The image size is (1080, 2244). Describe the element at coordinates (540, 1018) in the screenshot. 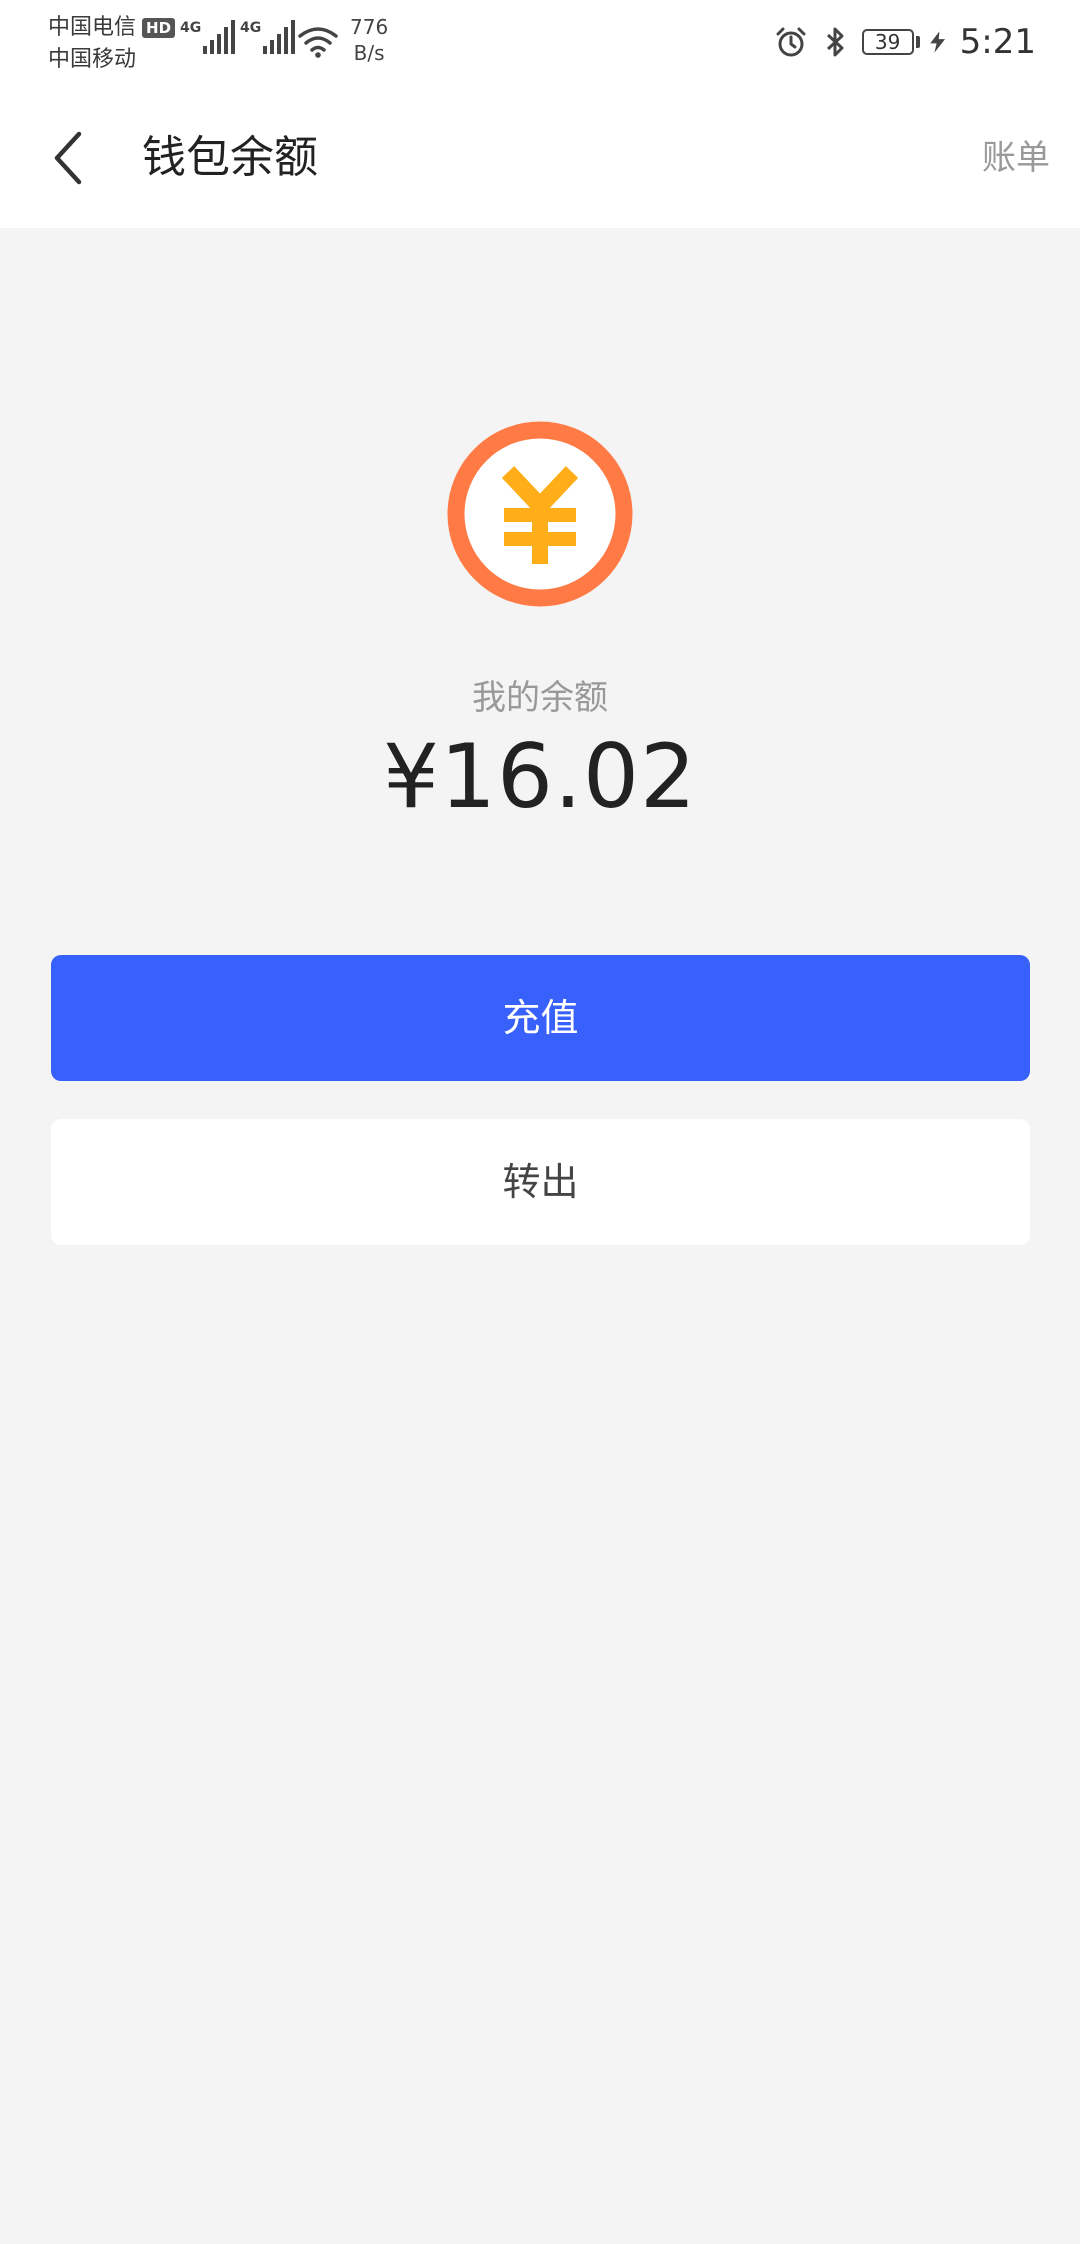

I see `recharge-button: 充值` at that location.